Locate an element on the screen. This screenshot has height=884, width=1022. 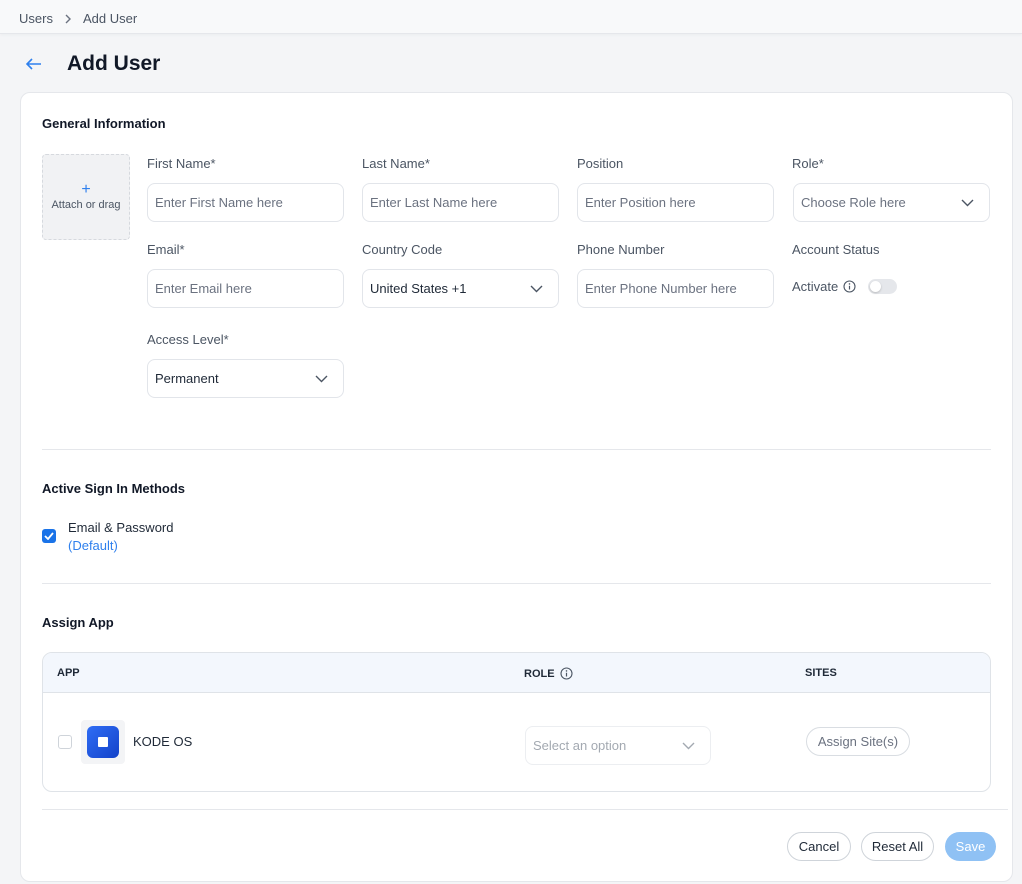
table-header: APP ROLE SITES is located at coordinates (516, 673).